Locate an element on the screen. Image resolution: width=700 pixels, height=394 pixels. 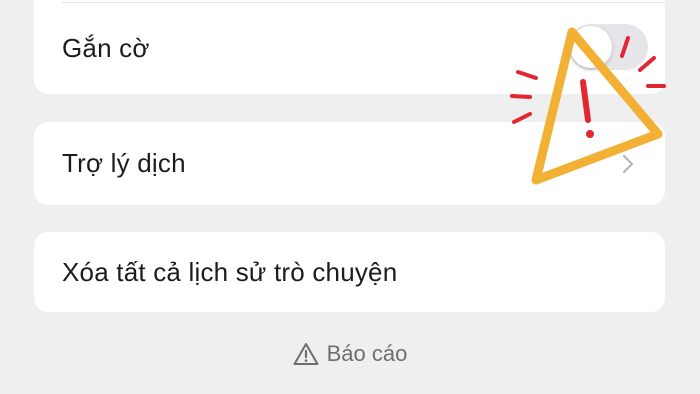
chevron-right-icon is located at coordinates (628, 164).